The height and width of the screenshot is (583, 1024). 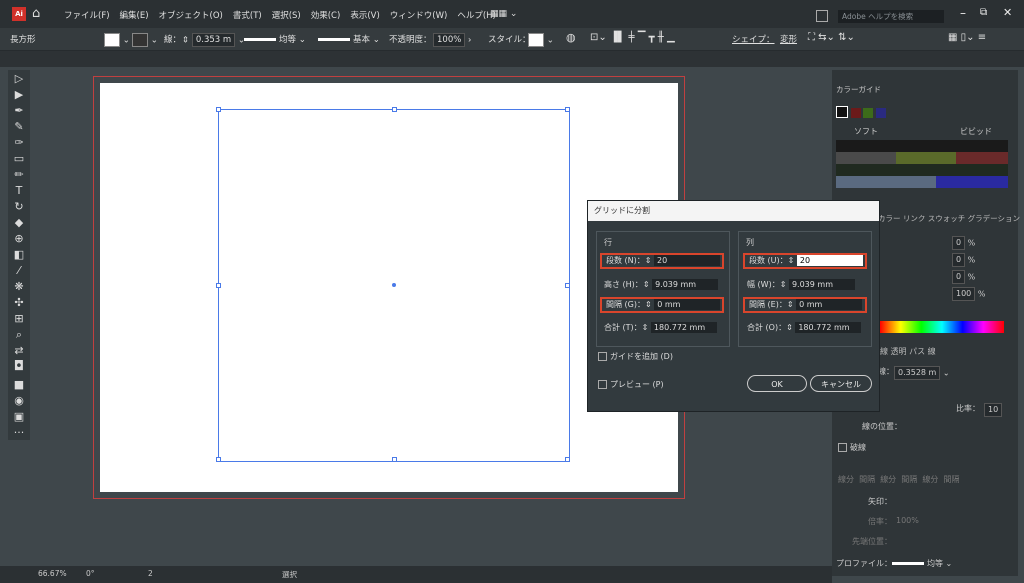 What do you see at coordinates (286, 15) in the screenshot?
I see `menu-select: 選択(S)` at bounding box center [286, 15].